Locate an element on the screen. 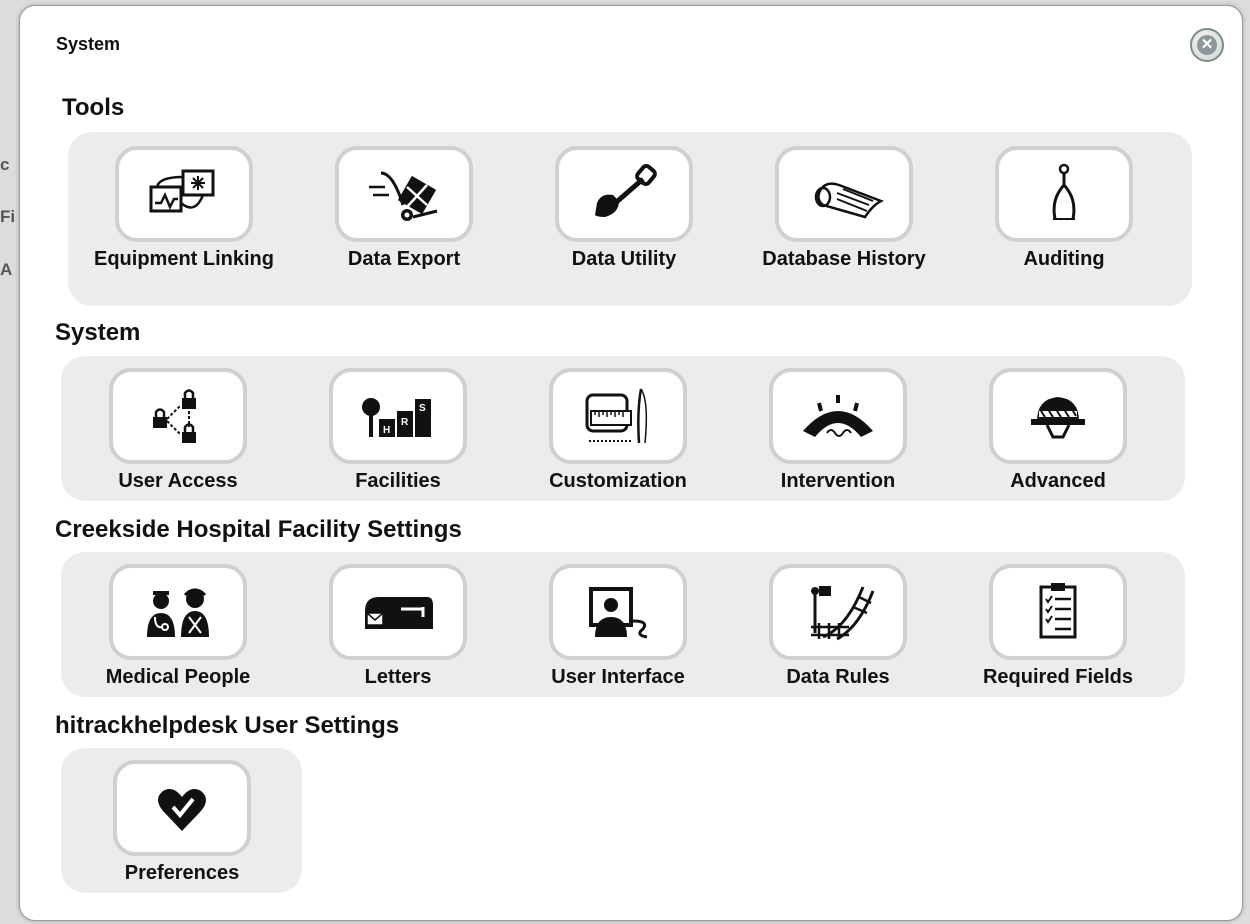 Image resolution: width=1250 pixels, height=924 pixels. tile-auditing: Auditing is located at coordinates (1064, 216).